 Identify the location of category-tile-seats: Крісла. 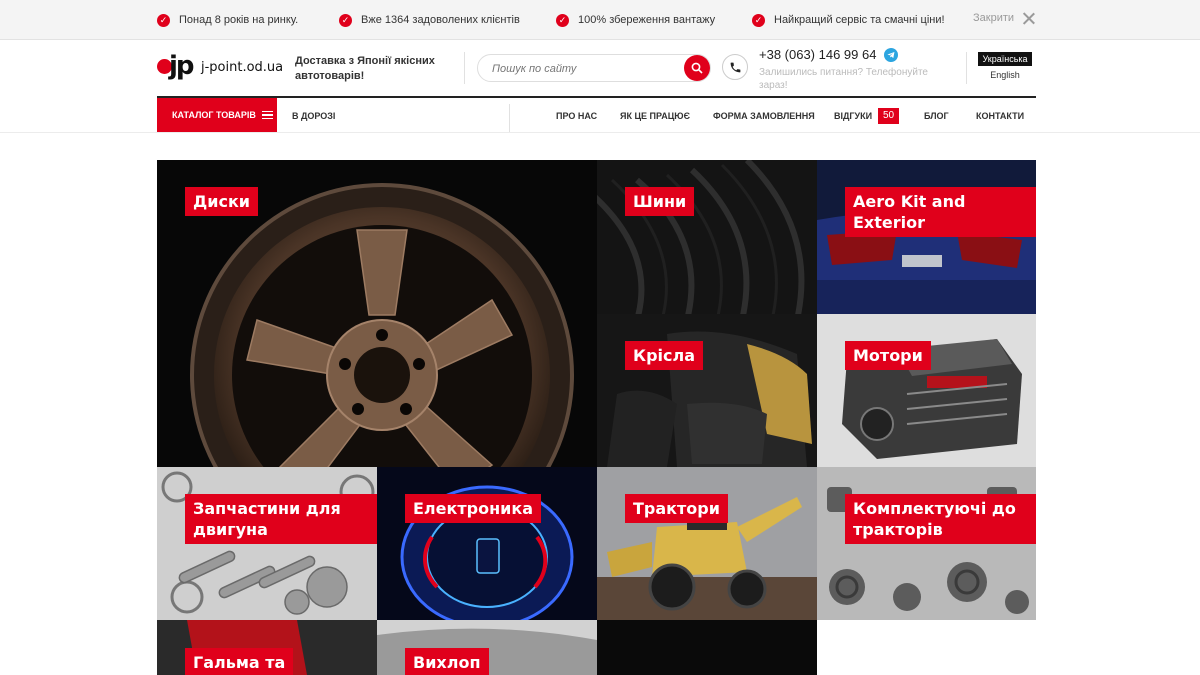
(707, 390).